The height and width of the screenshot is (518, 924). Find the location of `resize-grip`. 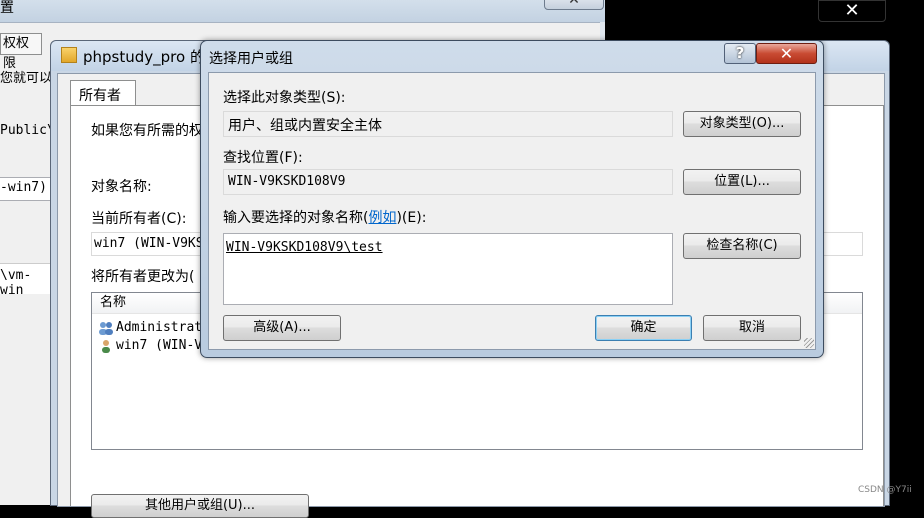

resize-grip is located at coordinates (809, 343).